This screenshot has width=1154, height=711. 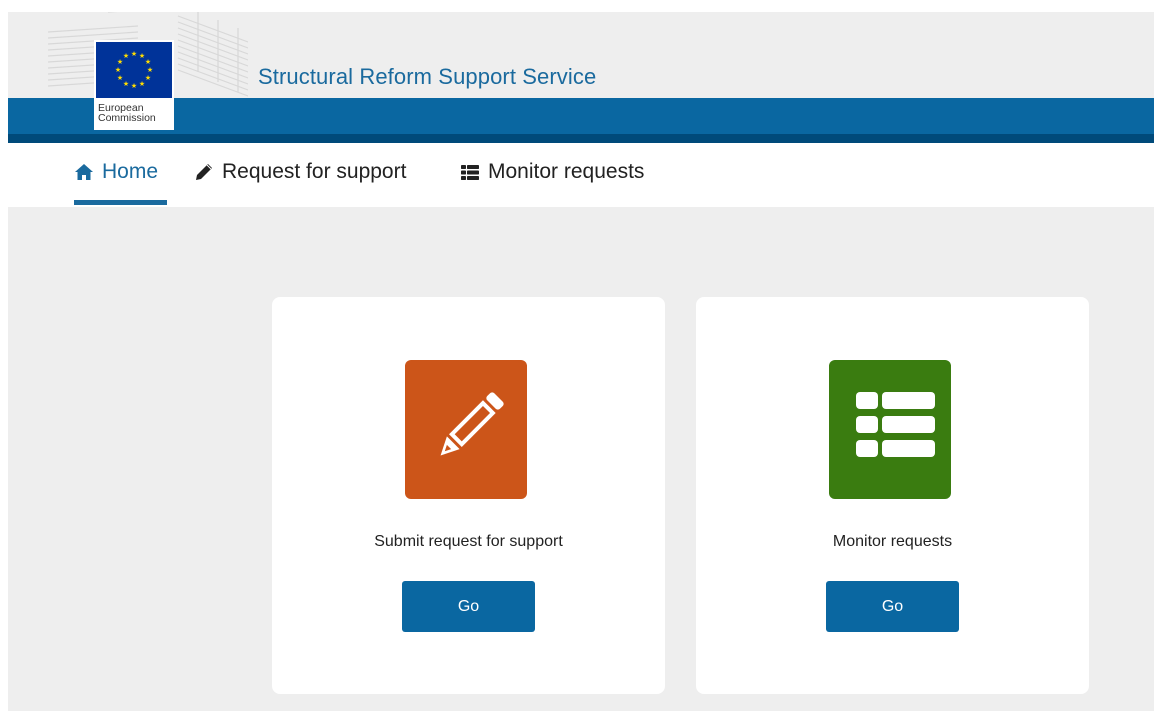 I want to click on nav-item-home: Home, so click(x=116, y=172).